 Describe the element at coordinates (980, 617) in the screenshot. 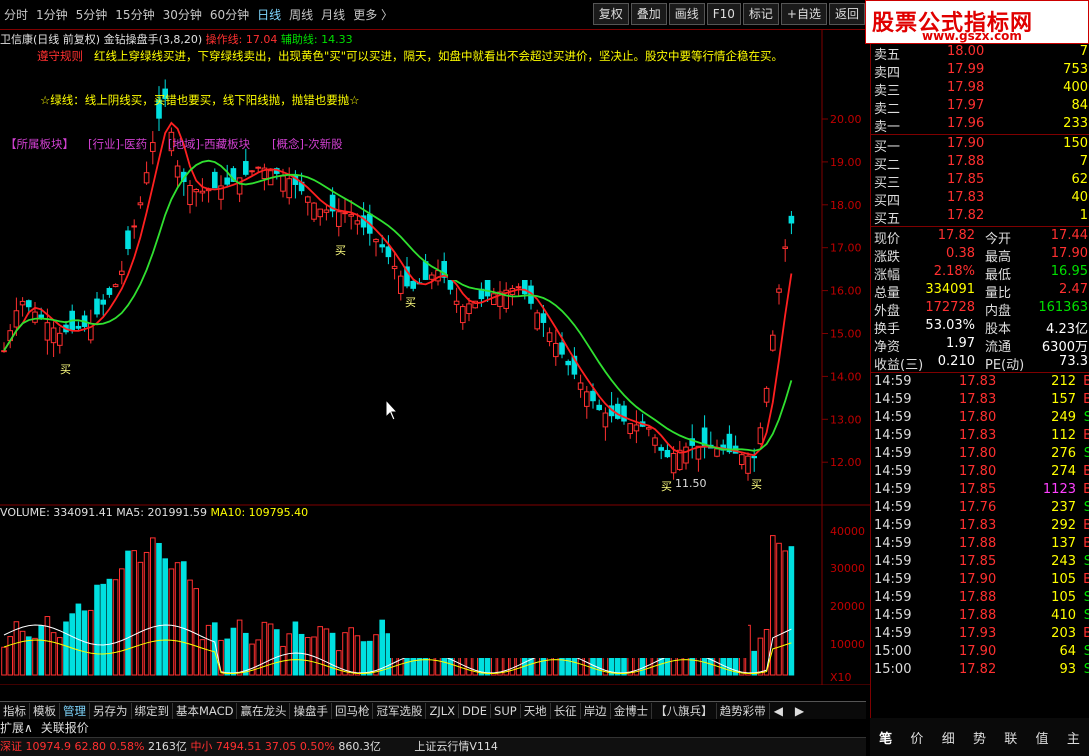

I see `tick-row: 14:59 17.88 410 S` at that location.